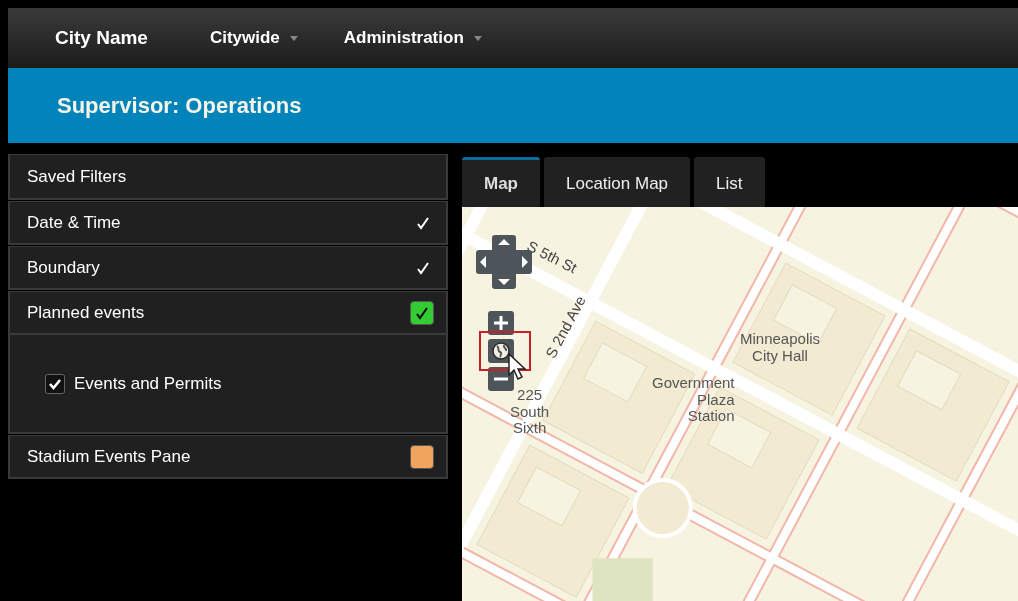 This screenshot has width=1018, height=601. What do you see at coordinates (228, 223) in the screenshot?
I see `filter-row: Date & Time` at bounding box center [228, 223].